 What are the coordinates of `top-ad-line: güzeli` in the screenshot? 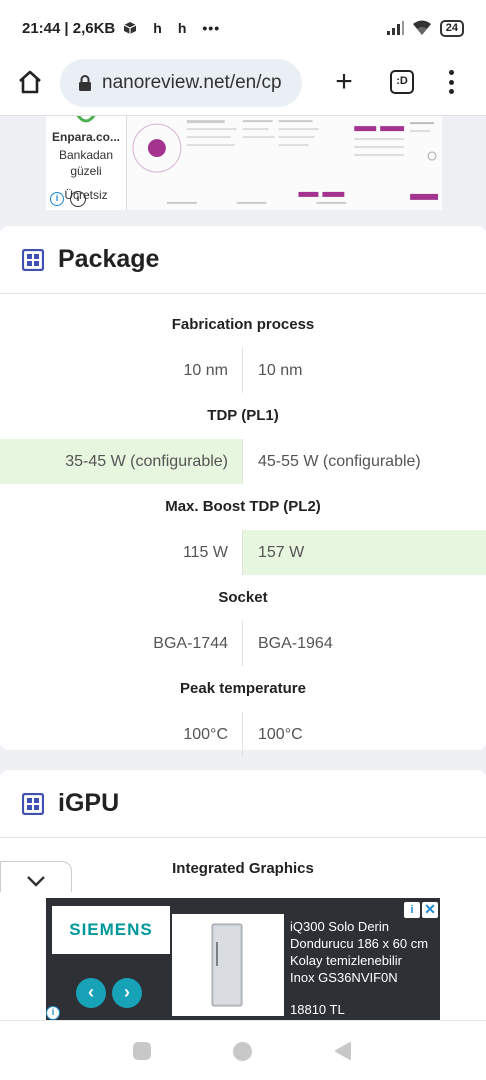 It's located at (86, 171).